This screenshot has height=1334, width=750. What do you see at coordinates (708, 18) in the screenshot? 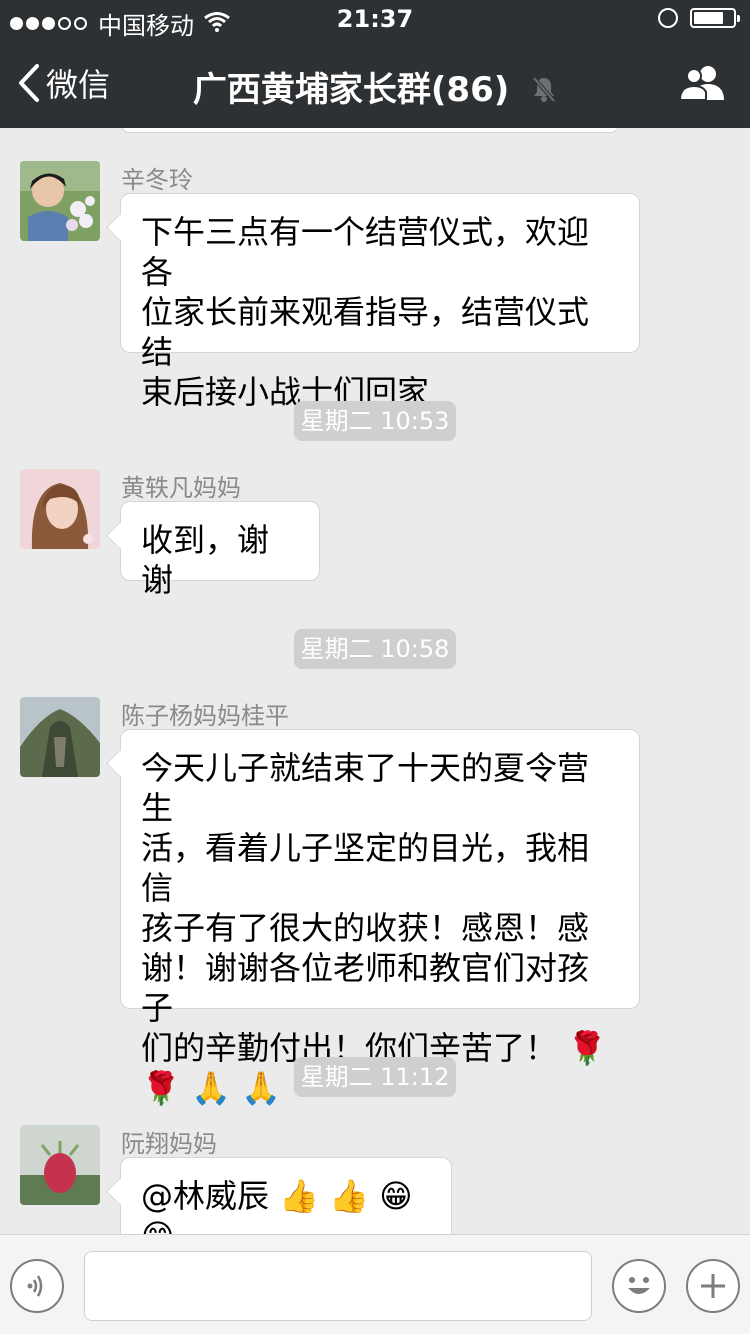
I see `battery-fill` at bounding box center [708, 18].